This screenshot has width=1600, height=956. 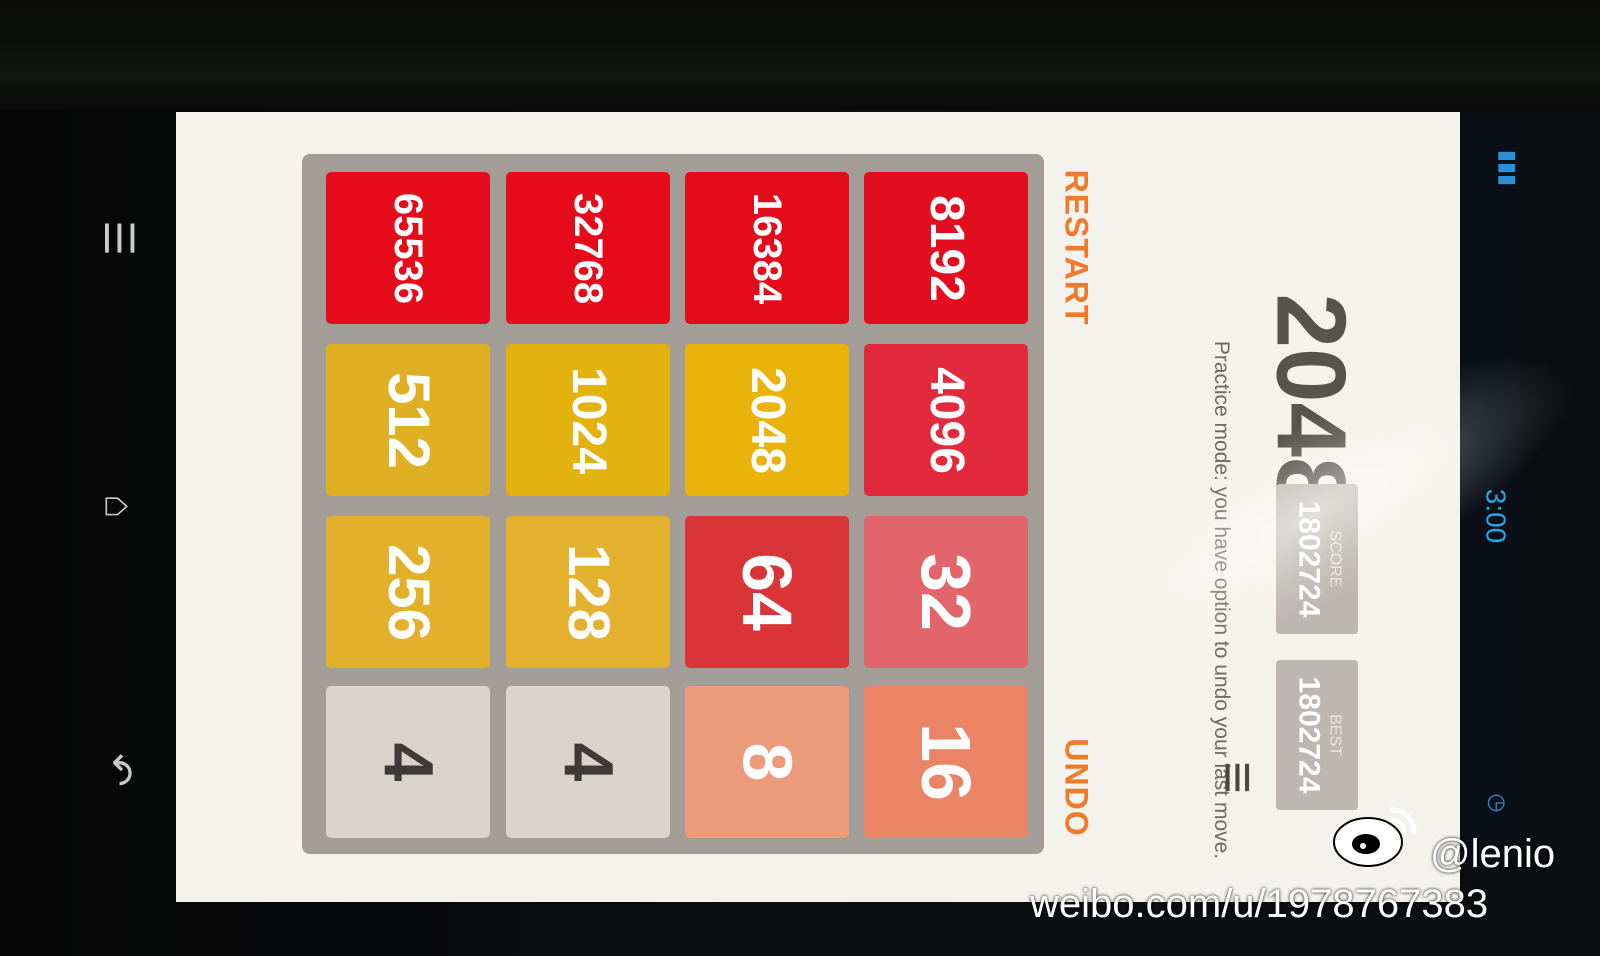 I want to click on tile: 32, so click(x=946, y=592).